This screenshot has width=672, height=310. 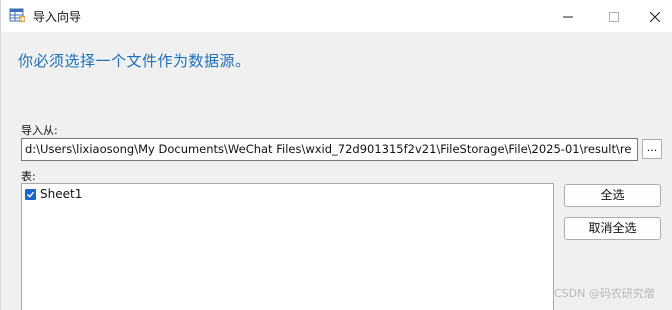 I want to click on title-bar: 导入向导, so click(x=336, y=16).